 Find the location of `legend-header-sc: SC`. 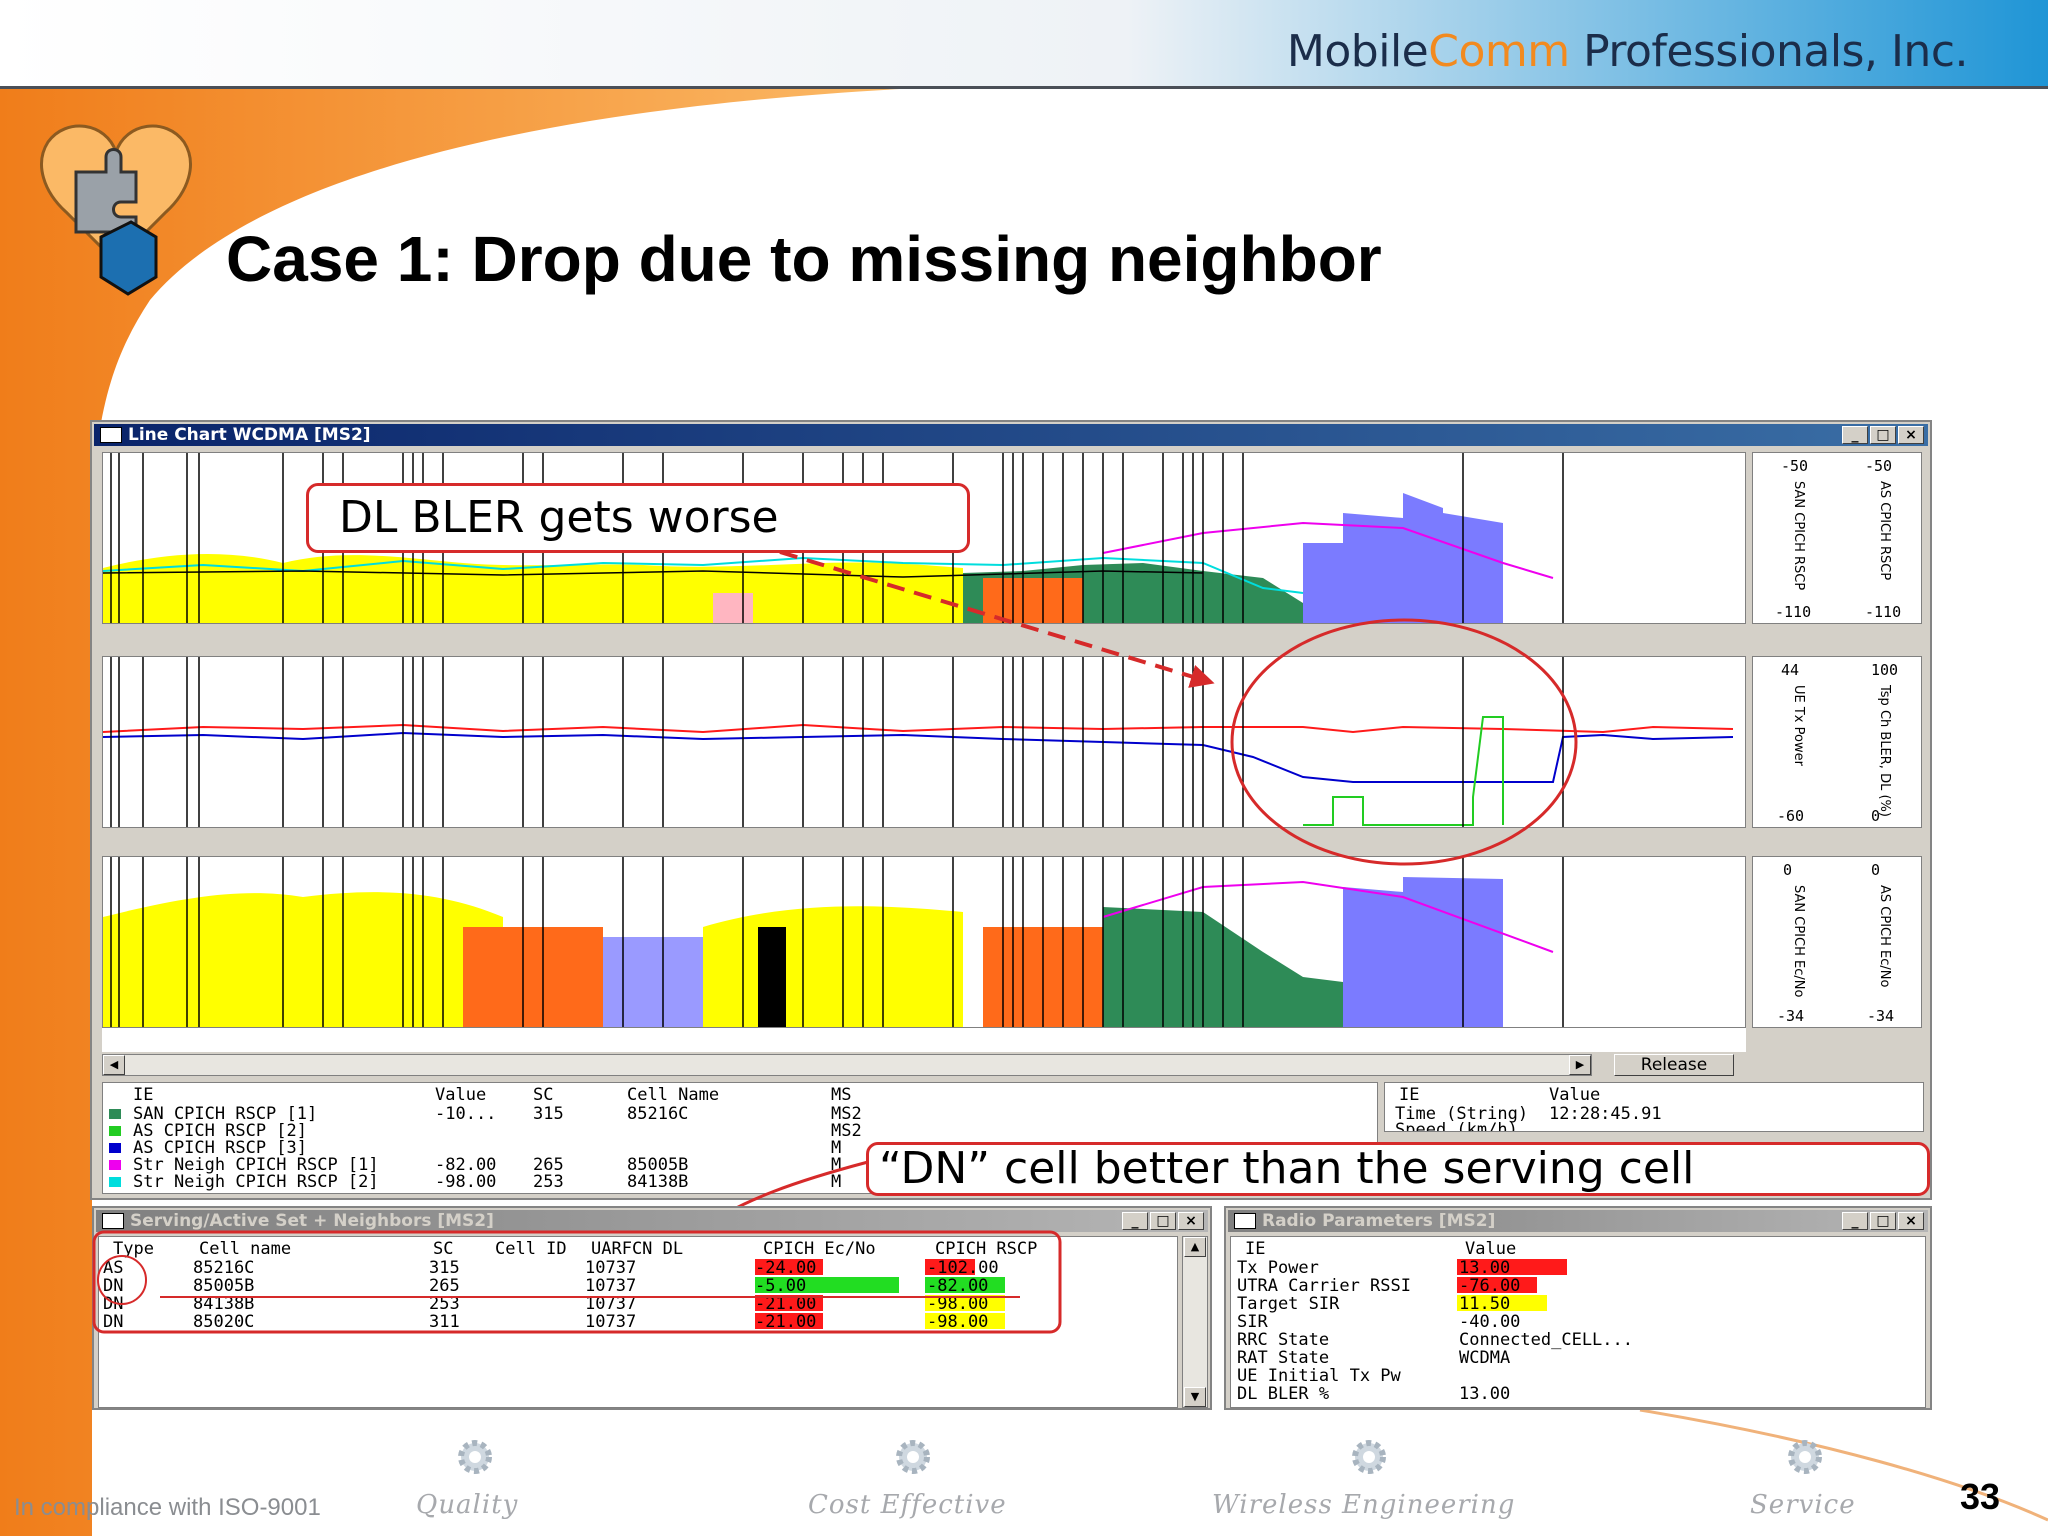

legend-header-sc: SC is located at coordinates (543, 1095).